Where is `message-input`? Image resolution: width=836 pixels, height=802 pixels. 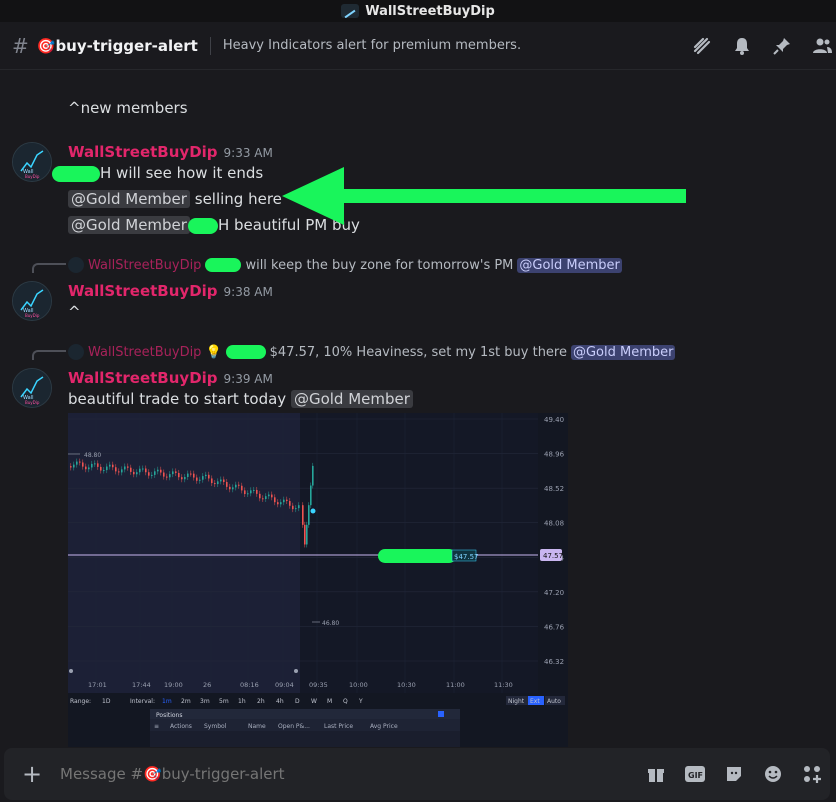 message-input is located at coordinates (340, 774).